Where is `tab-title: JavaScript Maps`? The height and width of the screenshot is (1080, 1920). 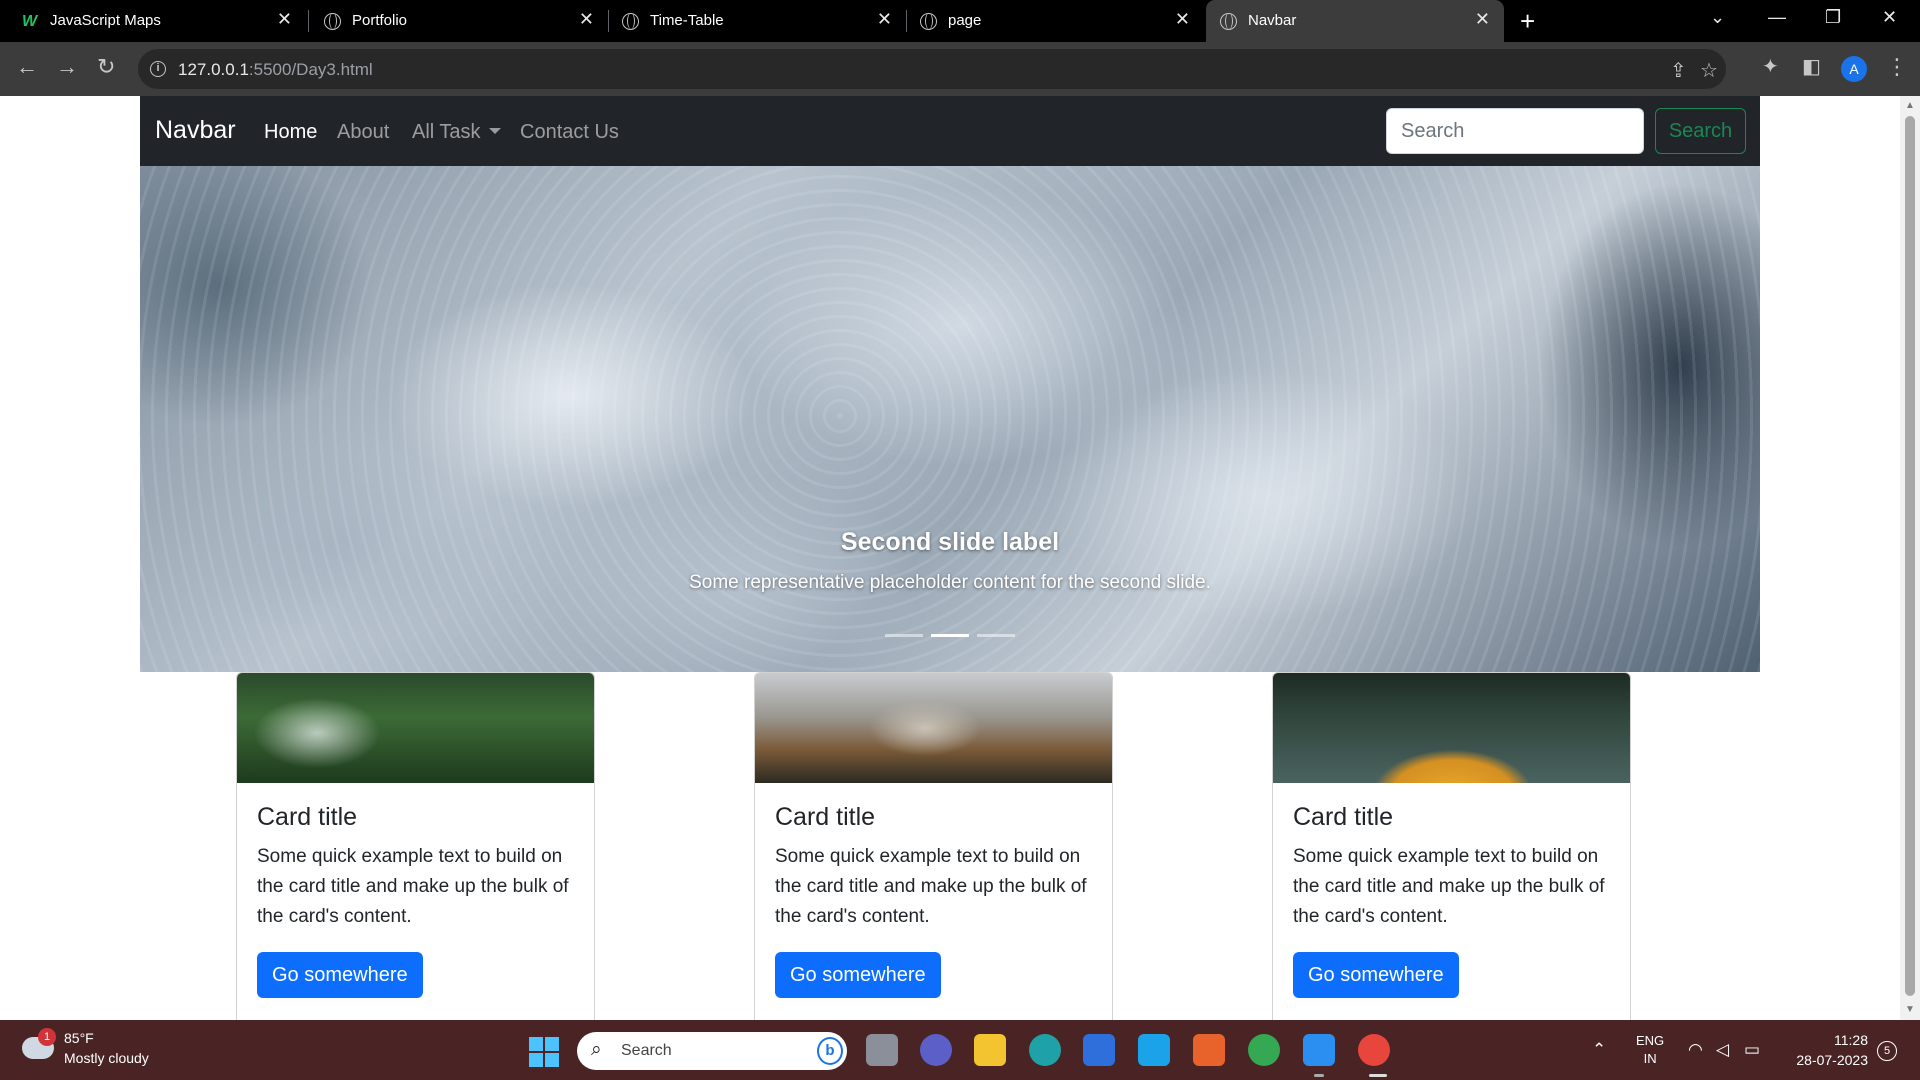
tab-title: JavaScript Maps is located at coordinates (105, 20).